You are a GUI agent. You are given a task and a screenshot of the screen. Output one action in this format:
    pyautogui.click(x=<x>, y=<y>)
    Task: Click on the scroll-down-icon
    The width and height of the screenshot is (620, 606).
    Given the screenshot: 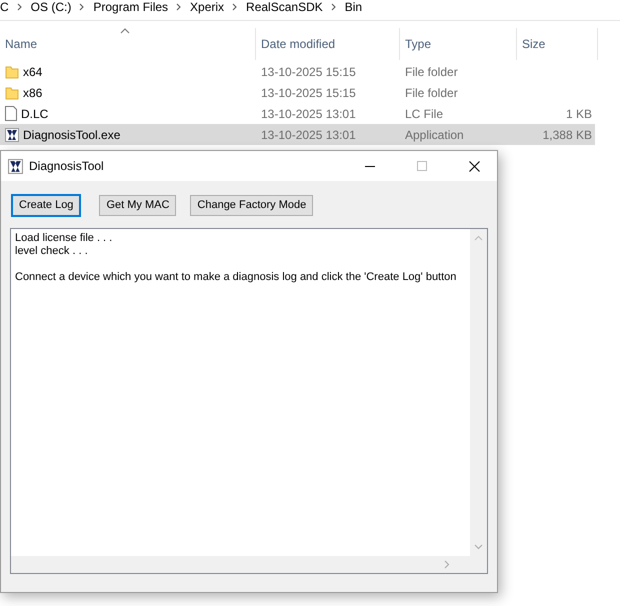 What is the action you would take?
    pyautogui.click(x=478, y=547)
    